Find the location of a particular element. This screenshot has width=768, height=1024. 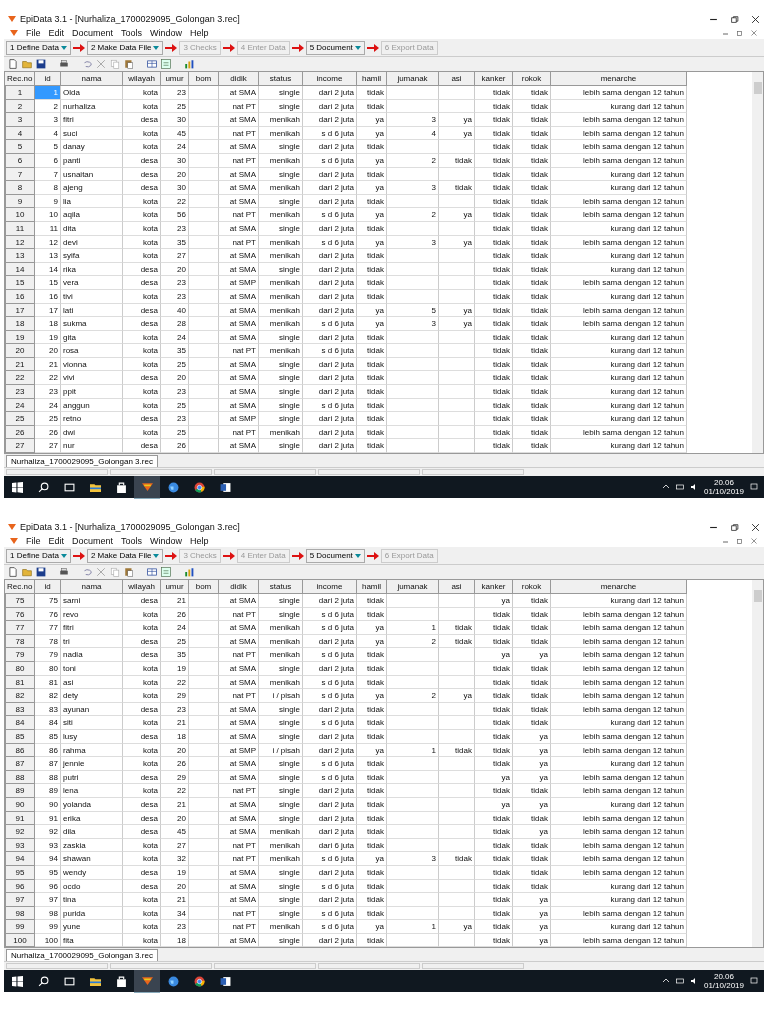

column-header: jumanak is located at coordinates (413, 79).